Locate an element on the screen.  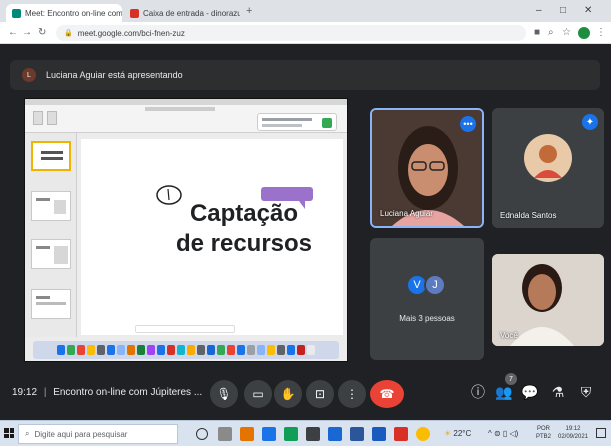
address-bar: 🔒 meet.google.com/bci-fnen-zuz is located at coordinates (291, 33).